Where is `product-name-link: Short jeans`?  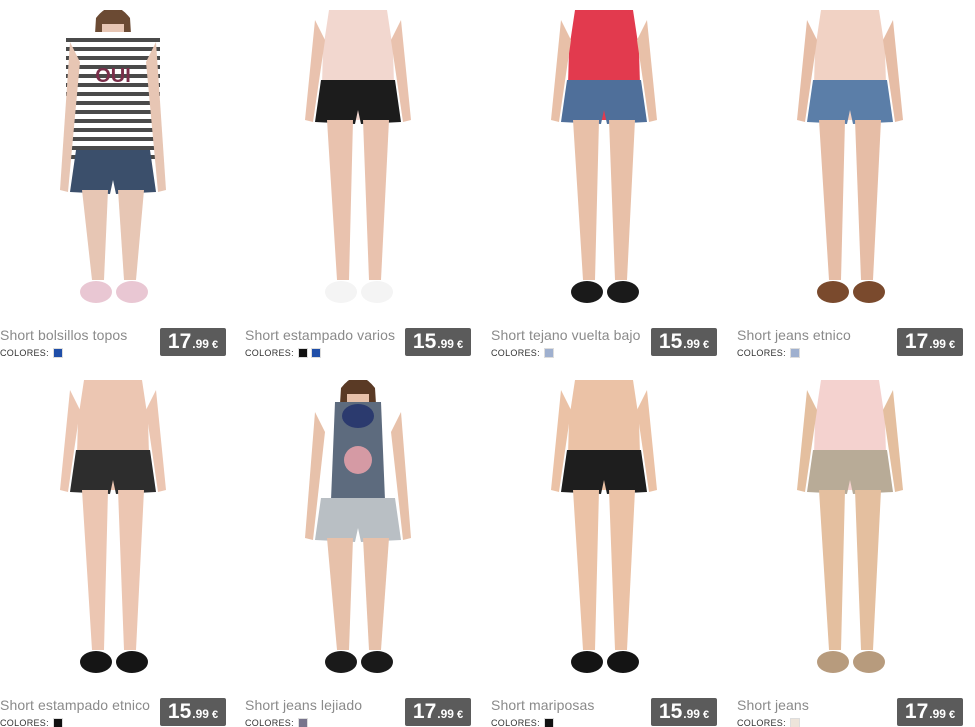
product-name-link: Short jeans is located at coordinates (773, 705).